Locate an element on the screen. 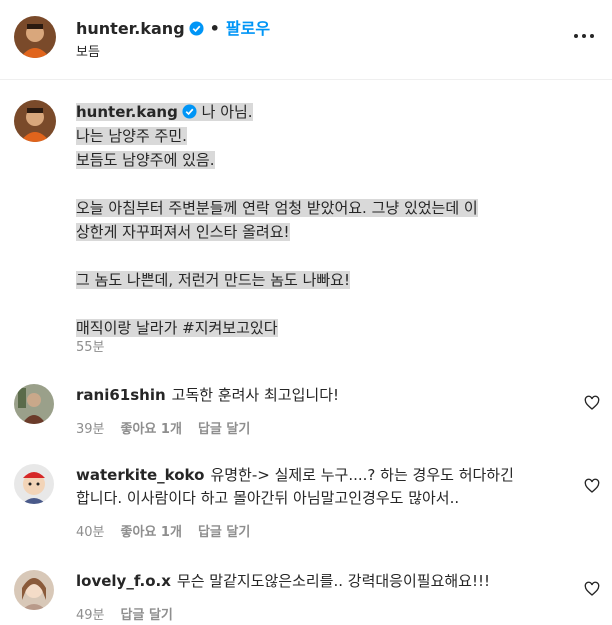 This screenshot has height=625, width=612. comment-meta: 39분 좋아요 1개 답글 달기 is located at coordinates (171, 427).